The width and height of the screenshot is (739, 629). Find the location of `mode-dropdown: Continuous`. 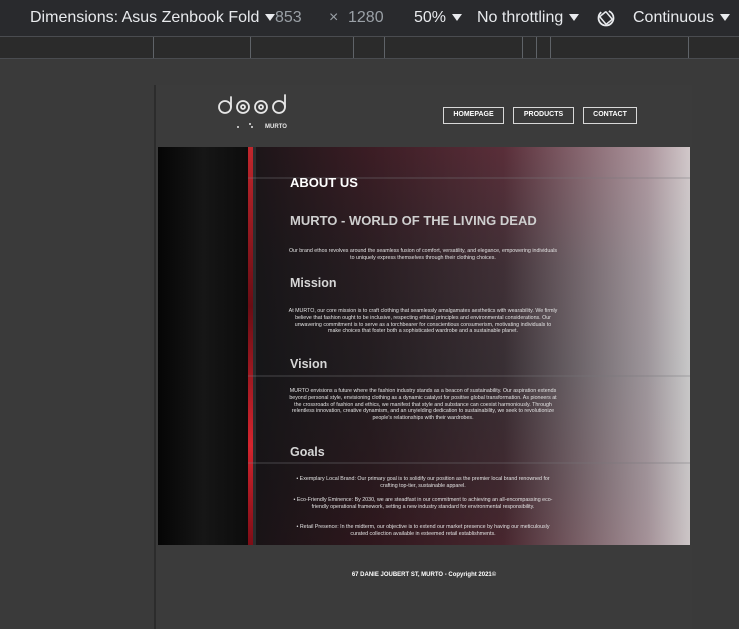

mode-dropdown: Continuous is located at coordinates (681, 18).